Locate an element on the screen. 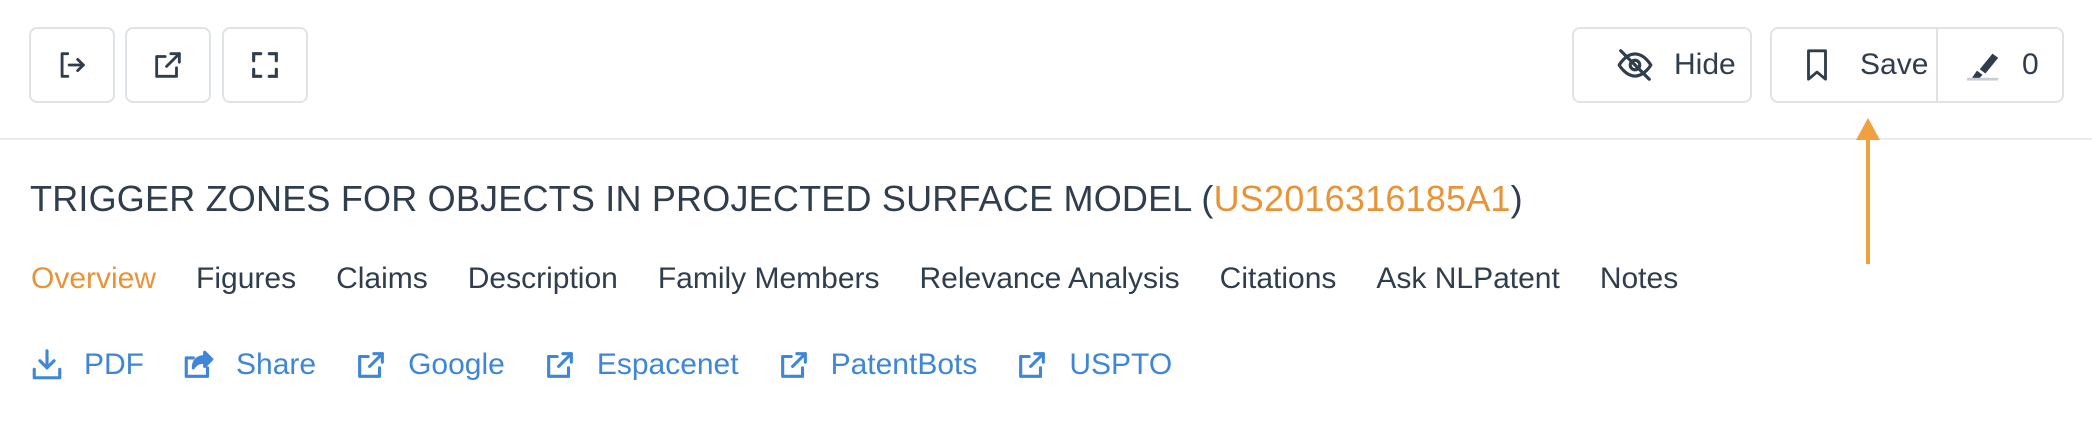 Image resolution: width=2092 pixels, height=432 pixels. annotations-button: 0 is located at coordinates (1988, 65).